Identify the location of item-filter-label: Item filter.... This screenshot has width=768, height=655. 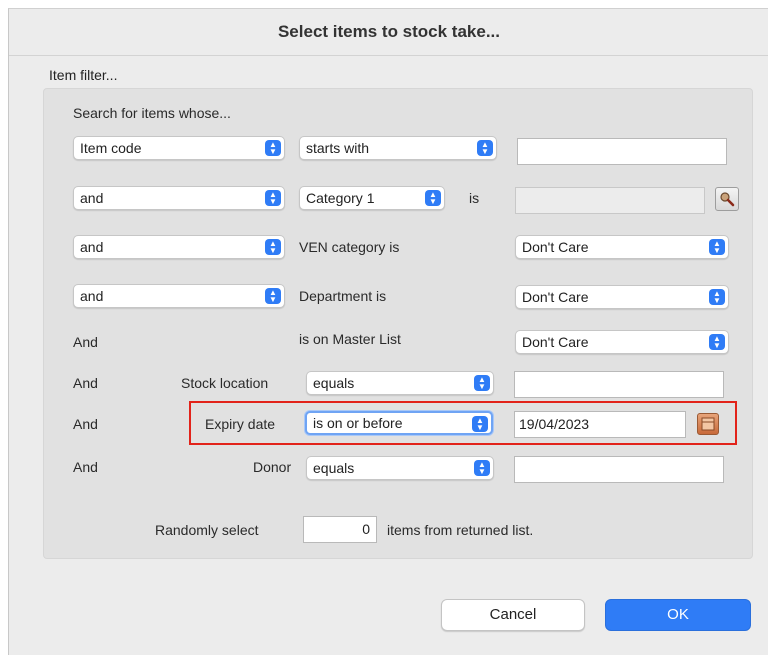
(83, 75).